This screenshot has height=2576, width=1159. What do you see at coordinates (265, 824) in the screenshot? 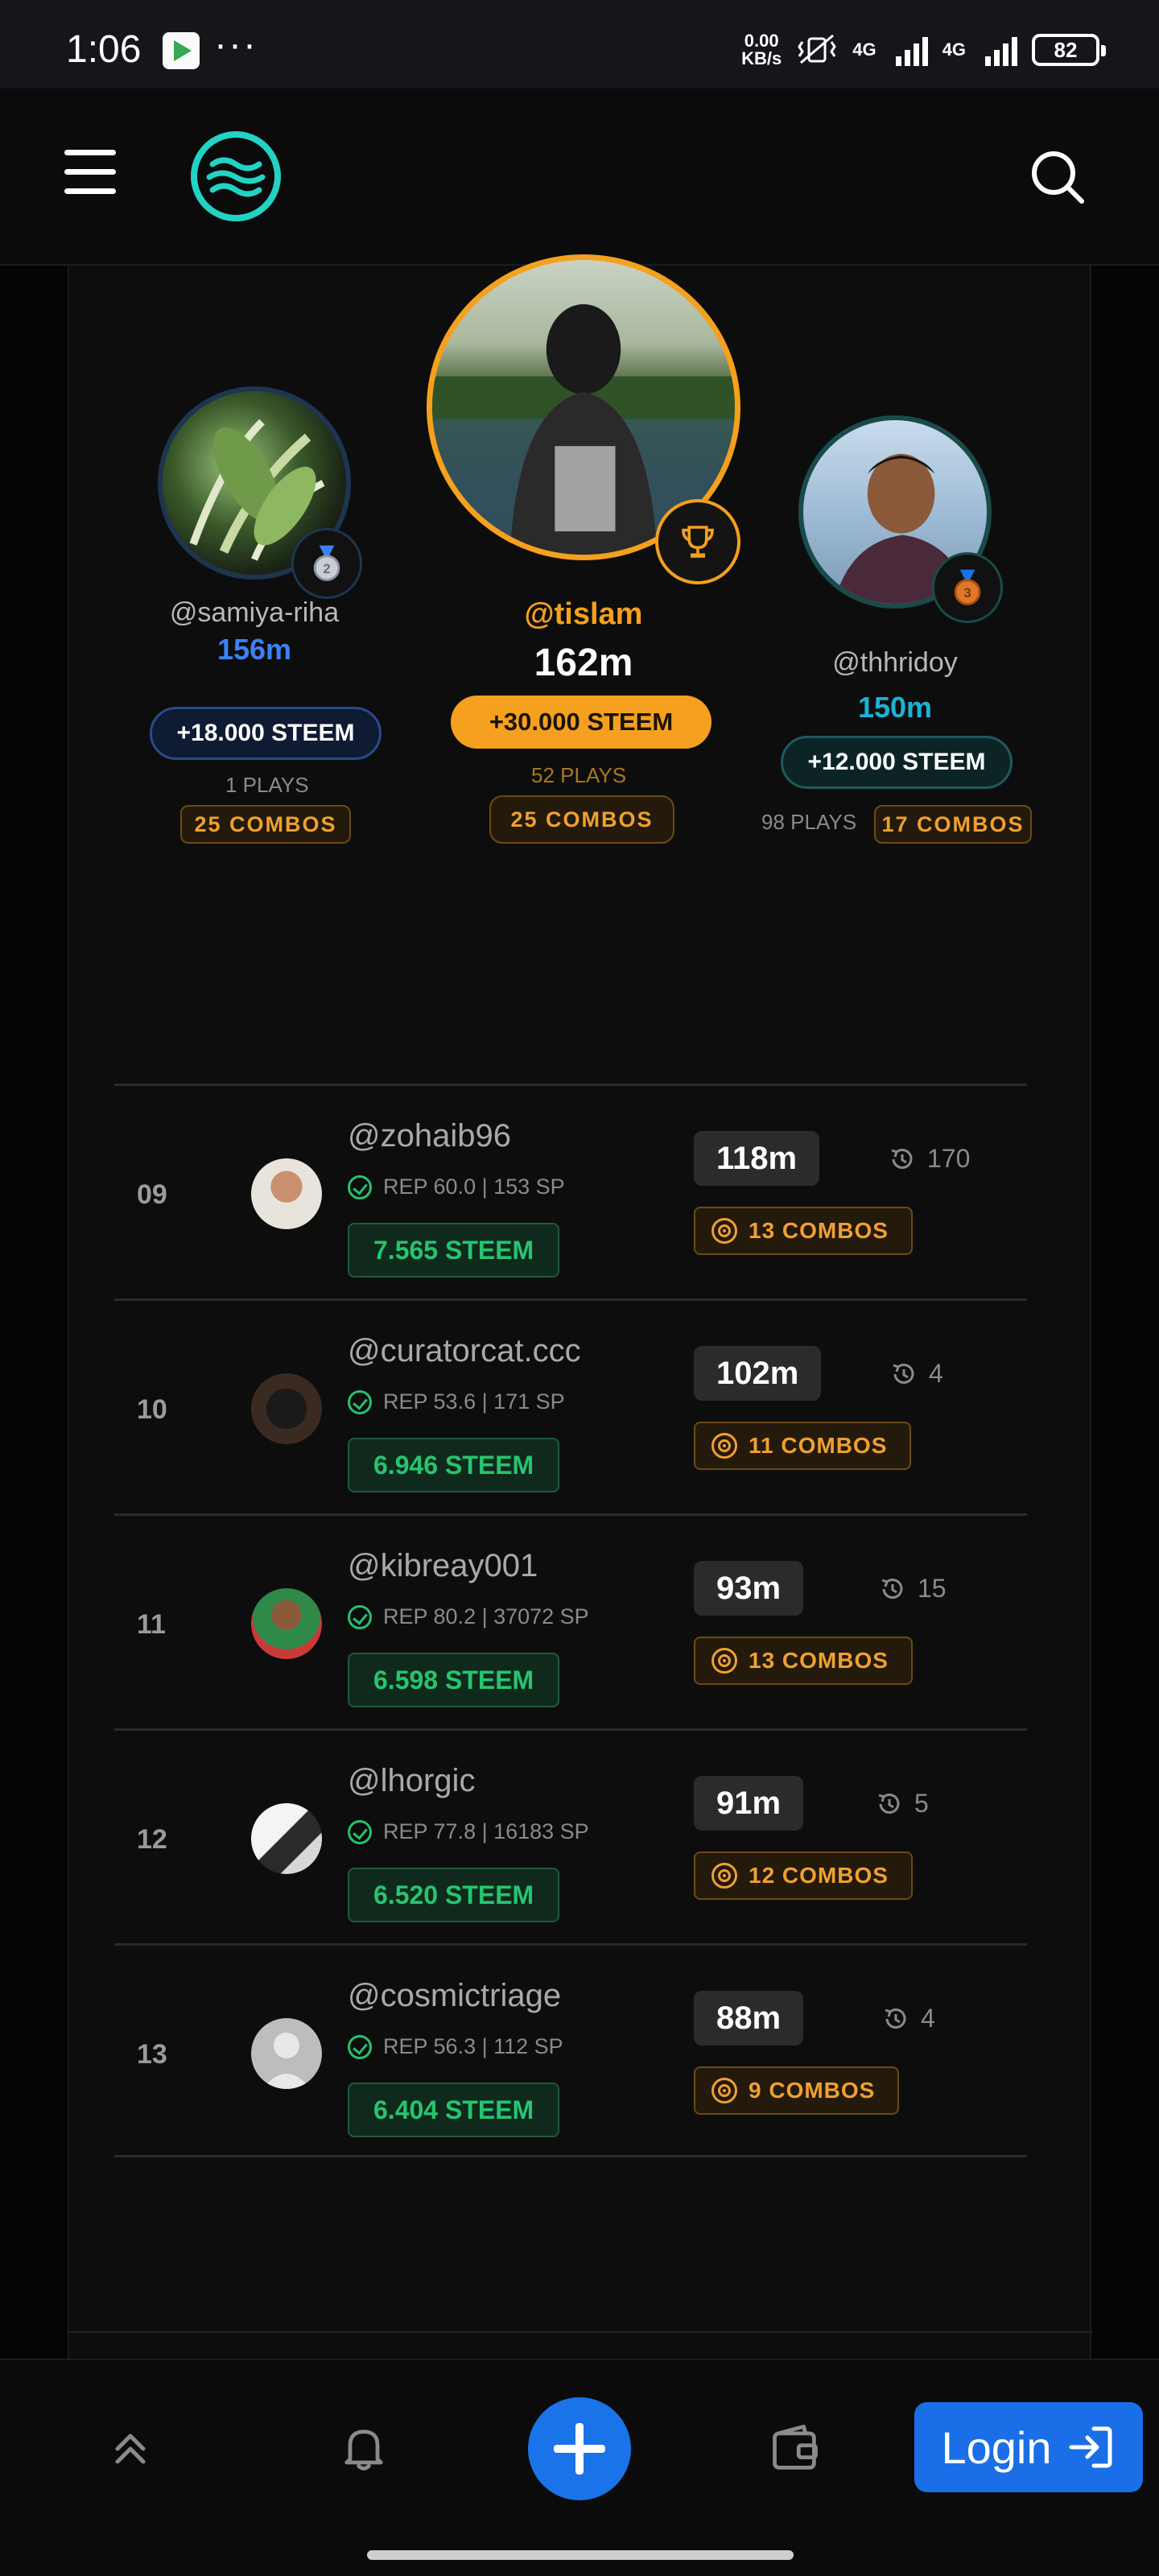
I see `podium-combos: 25 COMBOS` at bounding box center [265, 824].